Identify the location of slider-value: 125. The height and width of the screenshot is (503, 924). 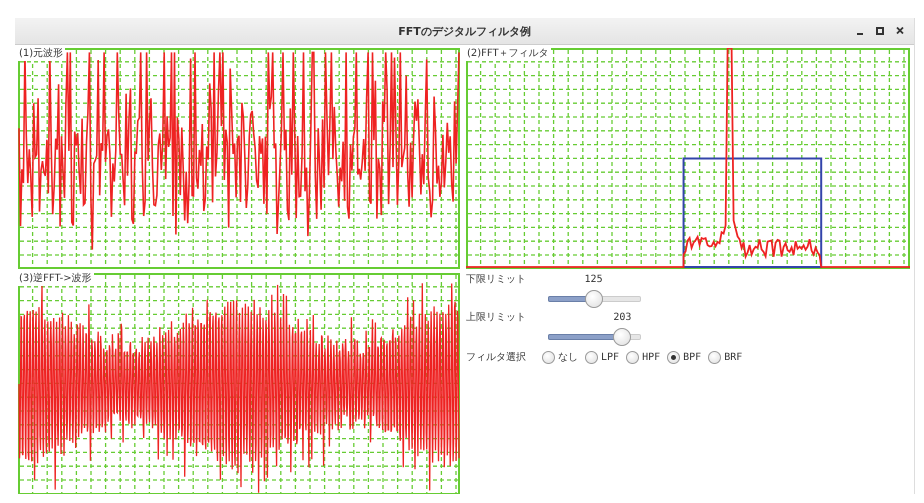
(593, 279).